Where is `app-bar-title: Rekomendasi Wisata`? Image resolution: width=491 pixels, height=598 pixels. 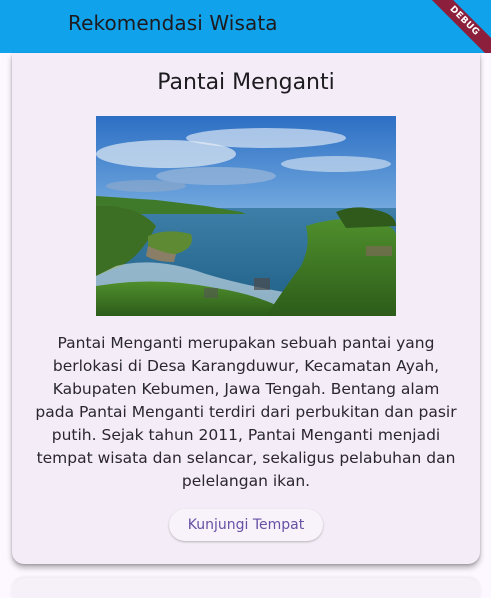 app-bar-title: Rekomendasi Wisata is located at coordinates (173, 23).